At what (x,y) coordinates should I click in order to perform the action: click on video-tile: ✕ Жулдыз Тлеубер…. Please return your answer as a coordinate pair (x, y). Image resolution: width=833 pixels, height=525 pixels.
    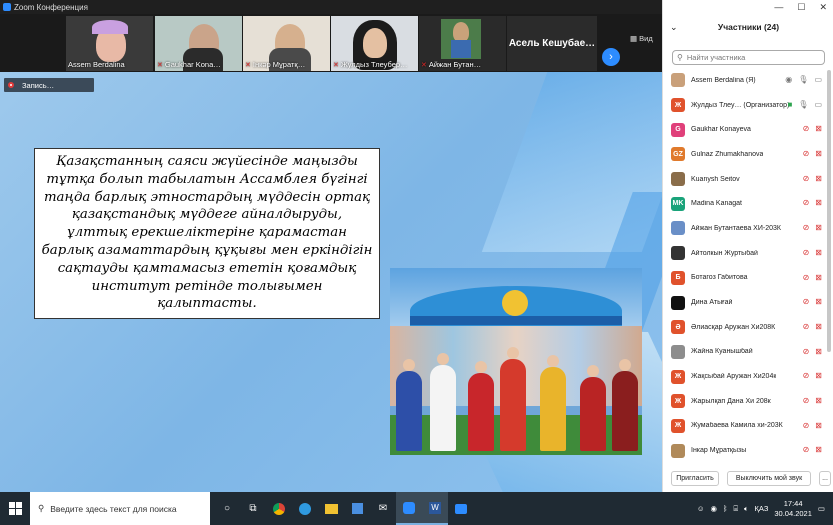
    Looking at the image, I should click on (374, 43).